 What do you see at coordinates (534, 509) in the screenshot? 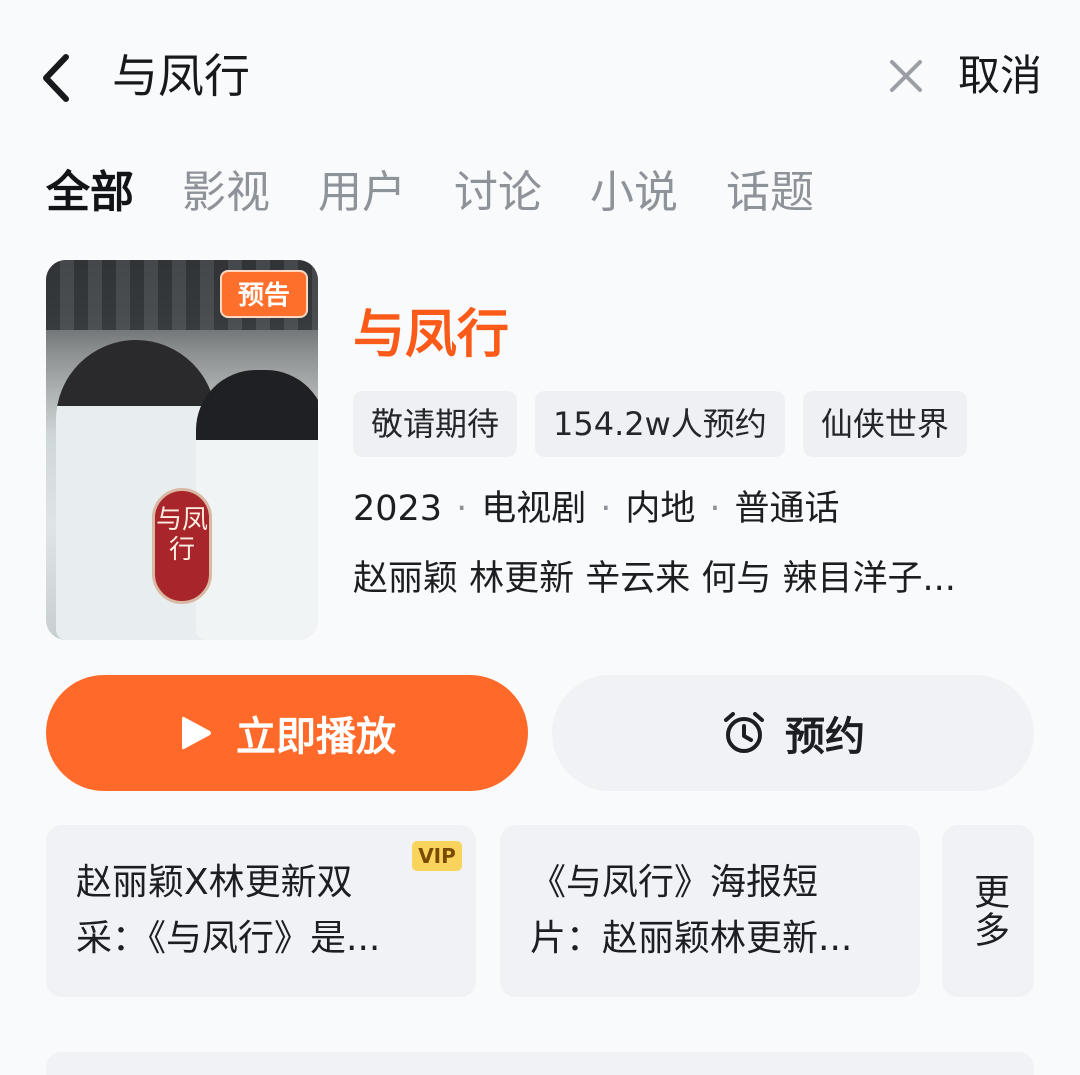
I see `meta-type: 电视剧` at bounding box center [534, 509].